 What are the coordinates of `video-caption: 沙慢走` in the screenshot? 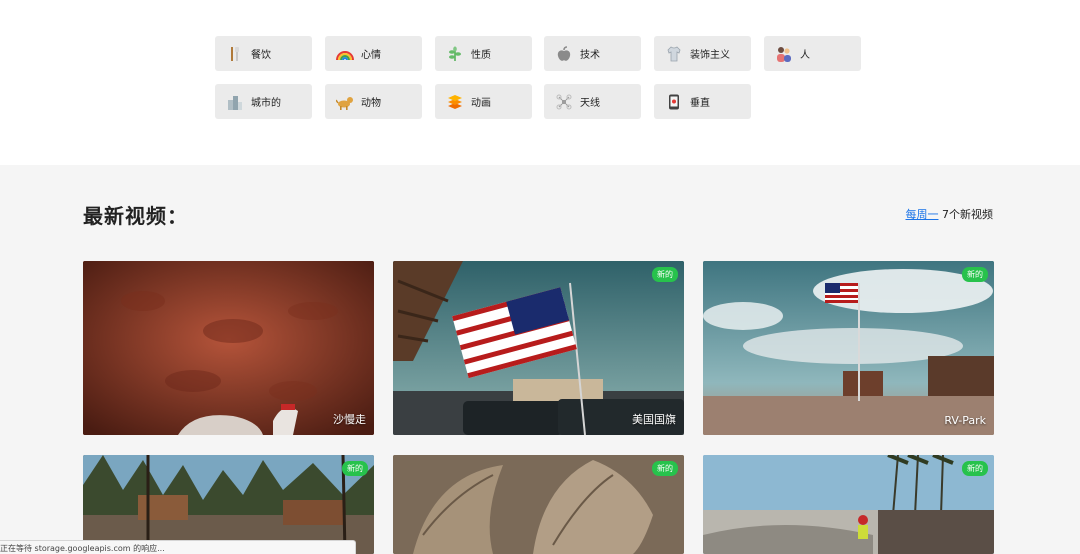 It's located at (349, 419).